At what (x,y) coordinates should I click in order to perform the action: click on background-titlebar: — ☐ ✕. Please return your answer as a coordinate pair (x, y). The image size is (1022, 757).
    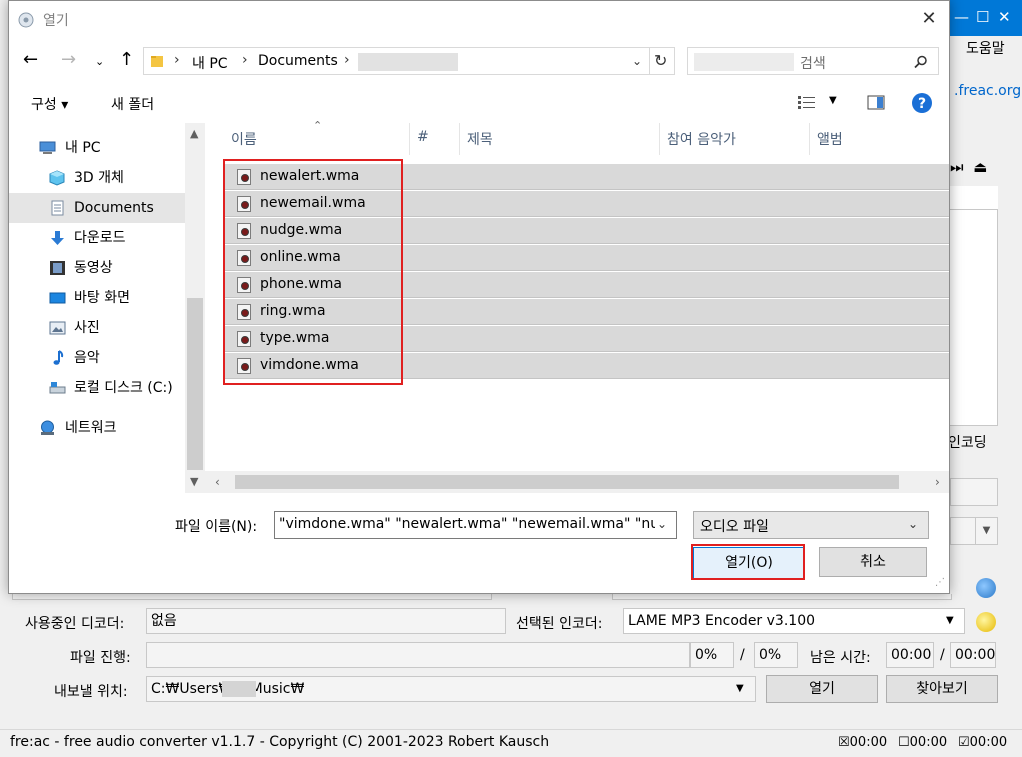
    Looking at the image, I should click on (985, 18).